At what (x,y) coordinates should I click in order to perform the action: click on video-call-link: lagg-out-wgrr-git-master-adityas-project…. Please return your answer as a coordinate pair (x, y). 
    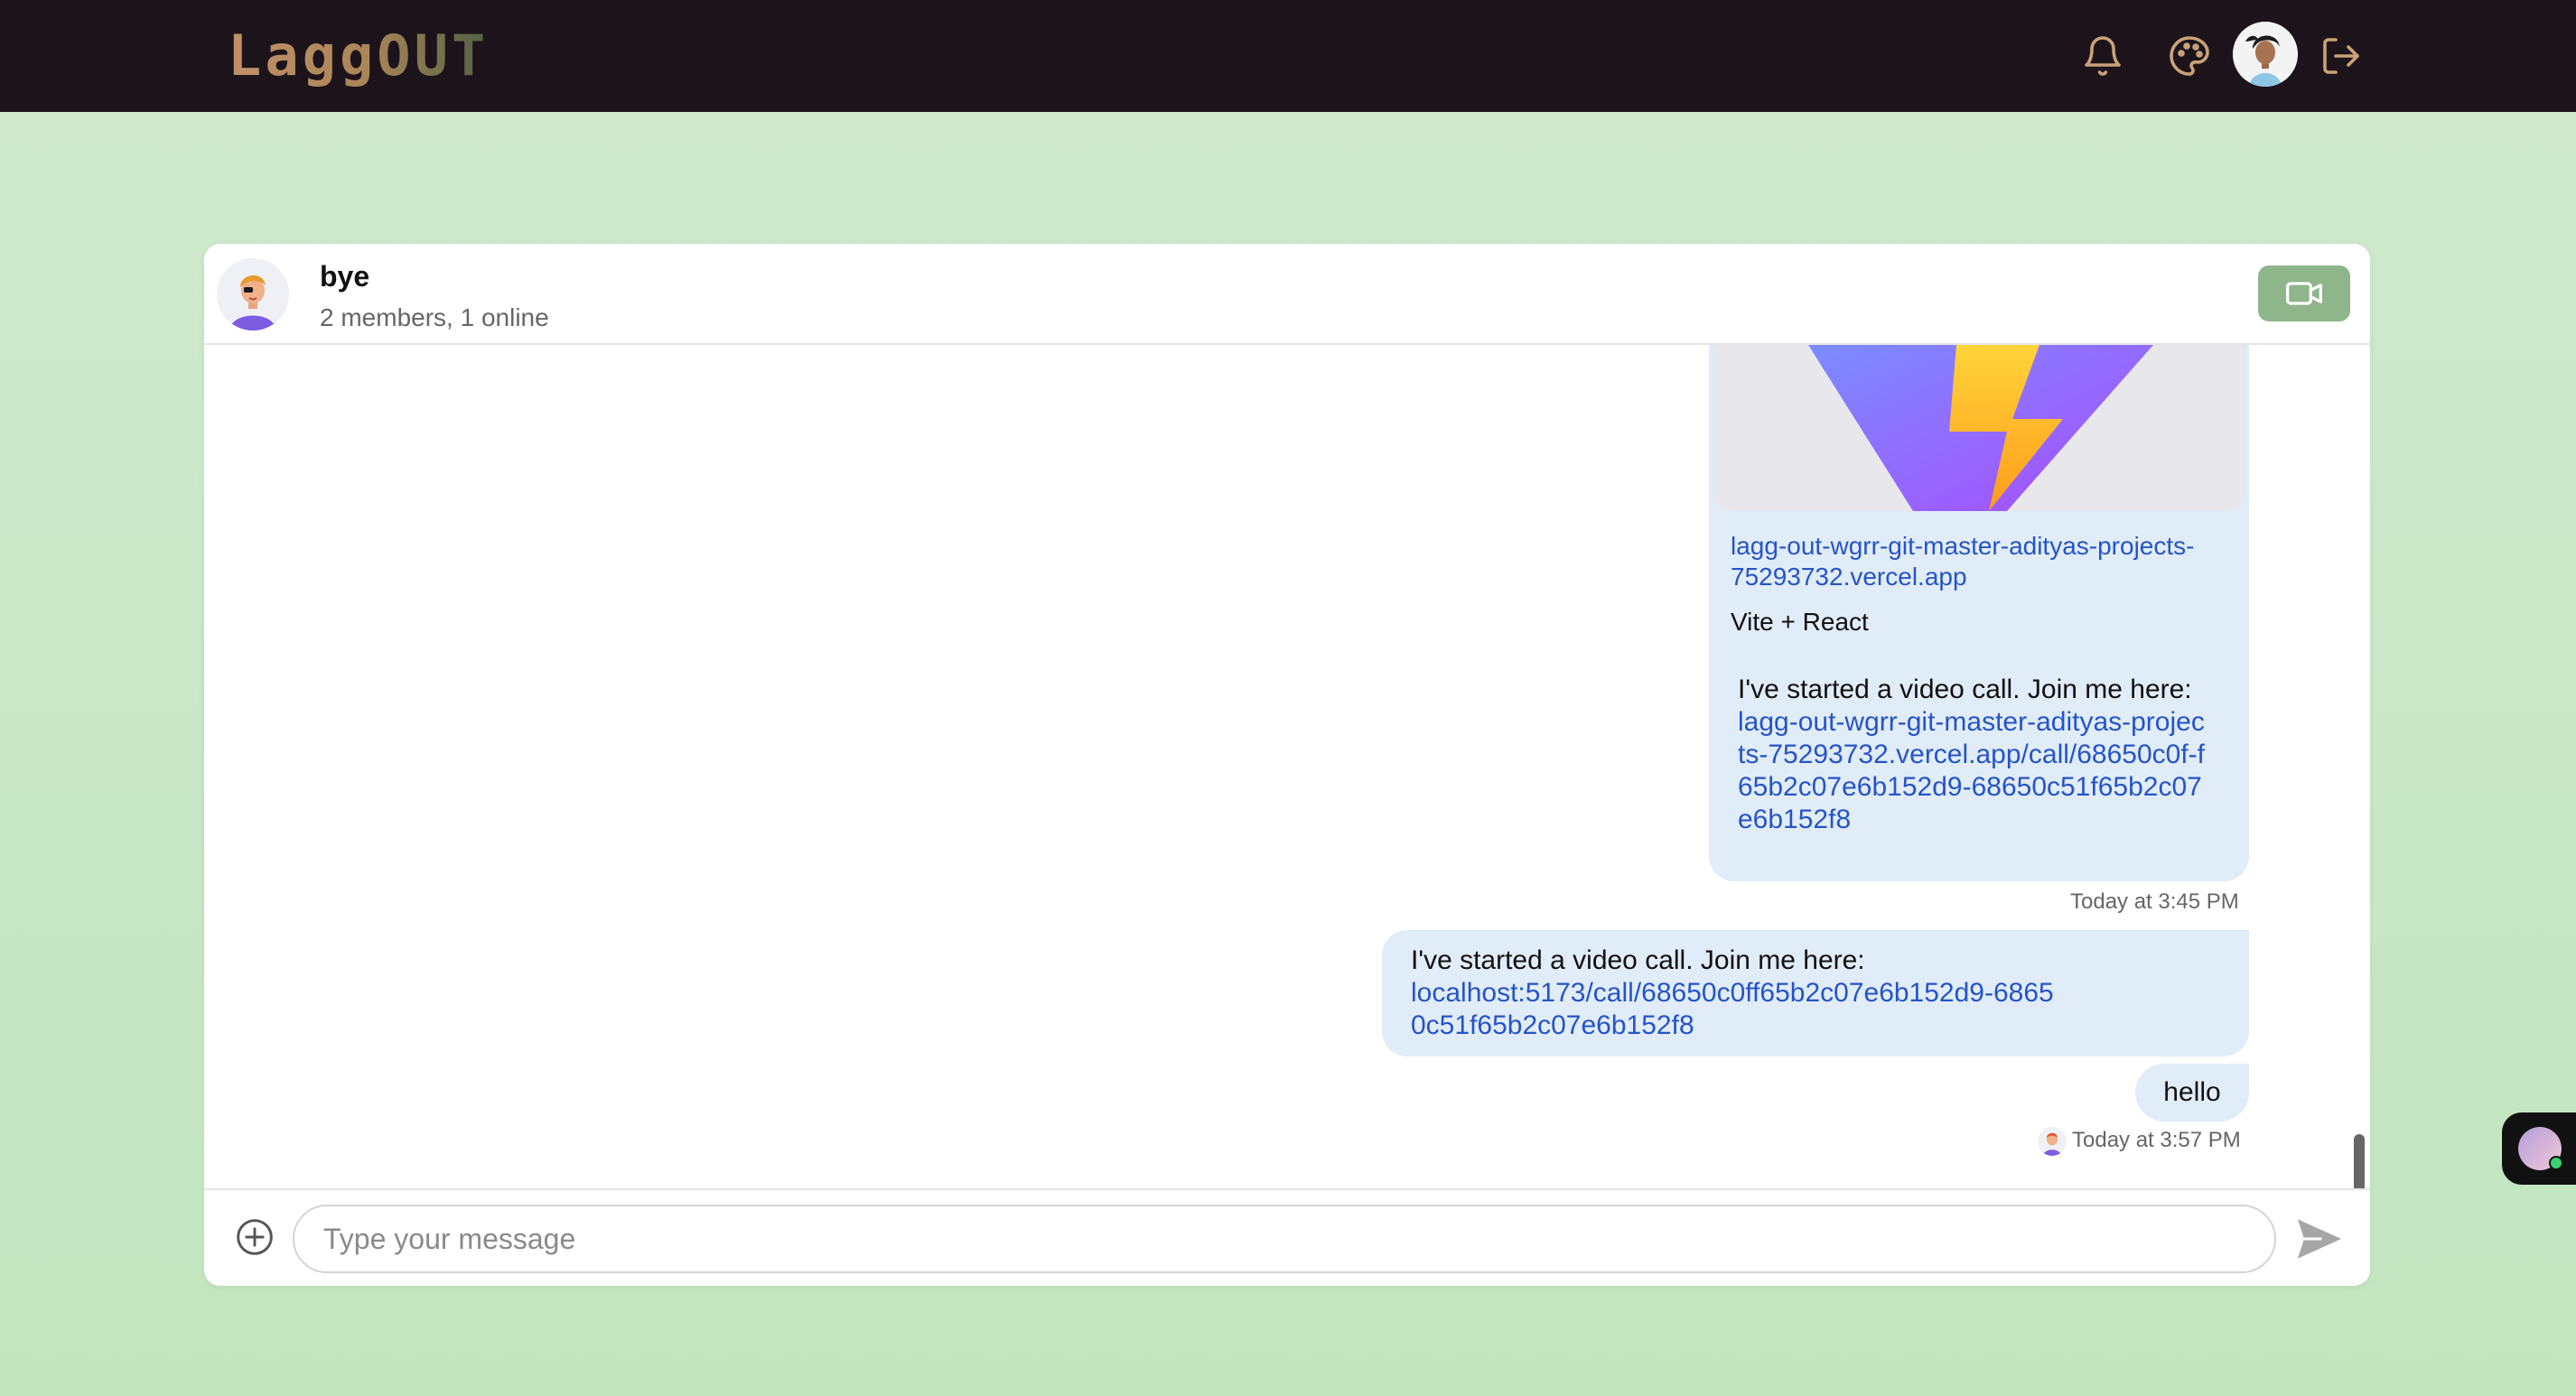
    Looking at the image, I should click on (1972, 771).